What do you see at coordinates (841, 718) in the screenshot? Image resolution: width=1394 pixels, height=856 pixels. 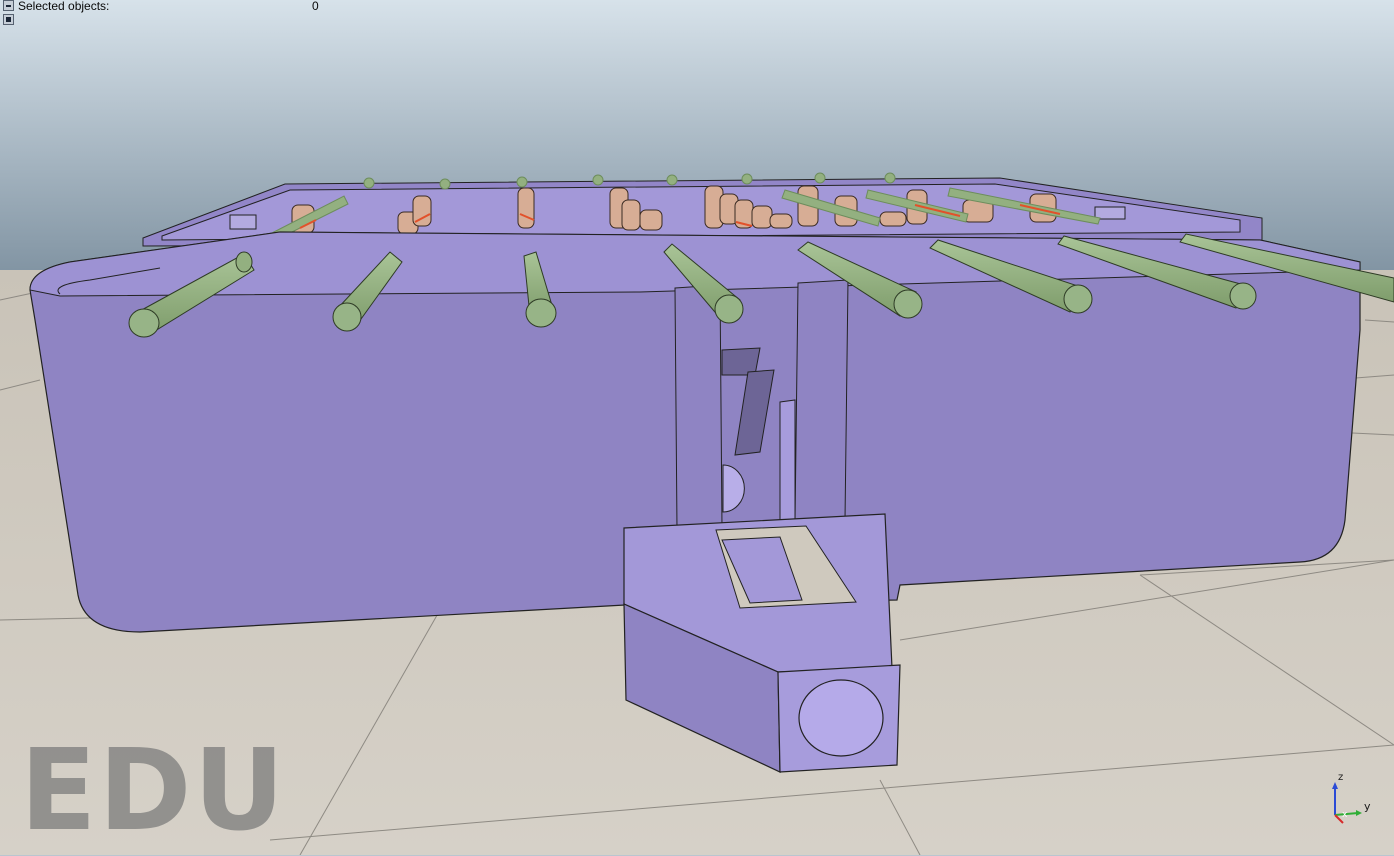 I see `ball-exit-hole` at bounding box center [841, 718].